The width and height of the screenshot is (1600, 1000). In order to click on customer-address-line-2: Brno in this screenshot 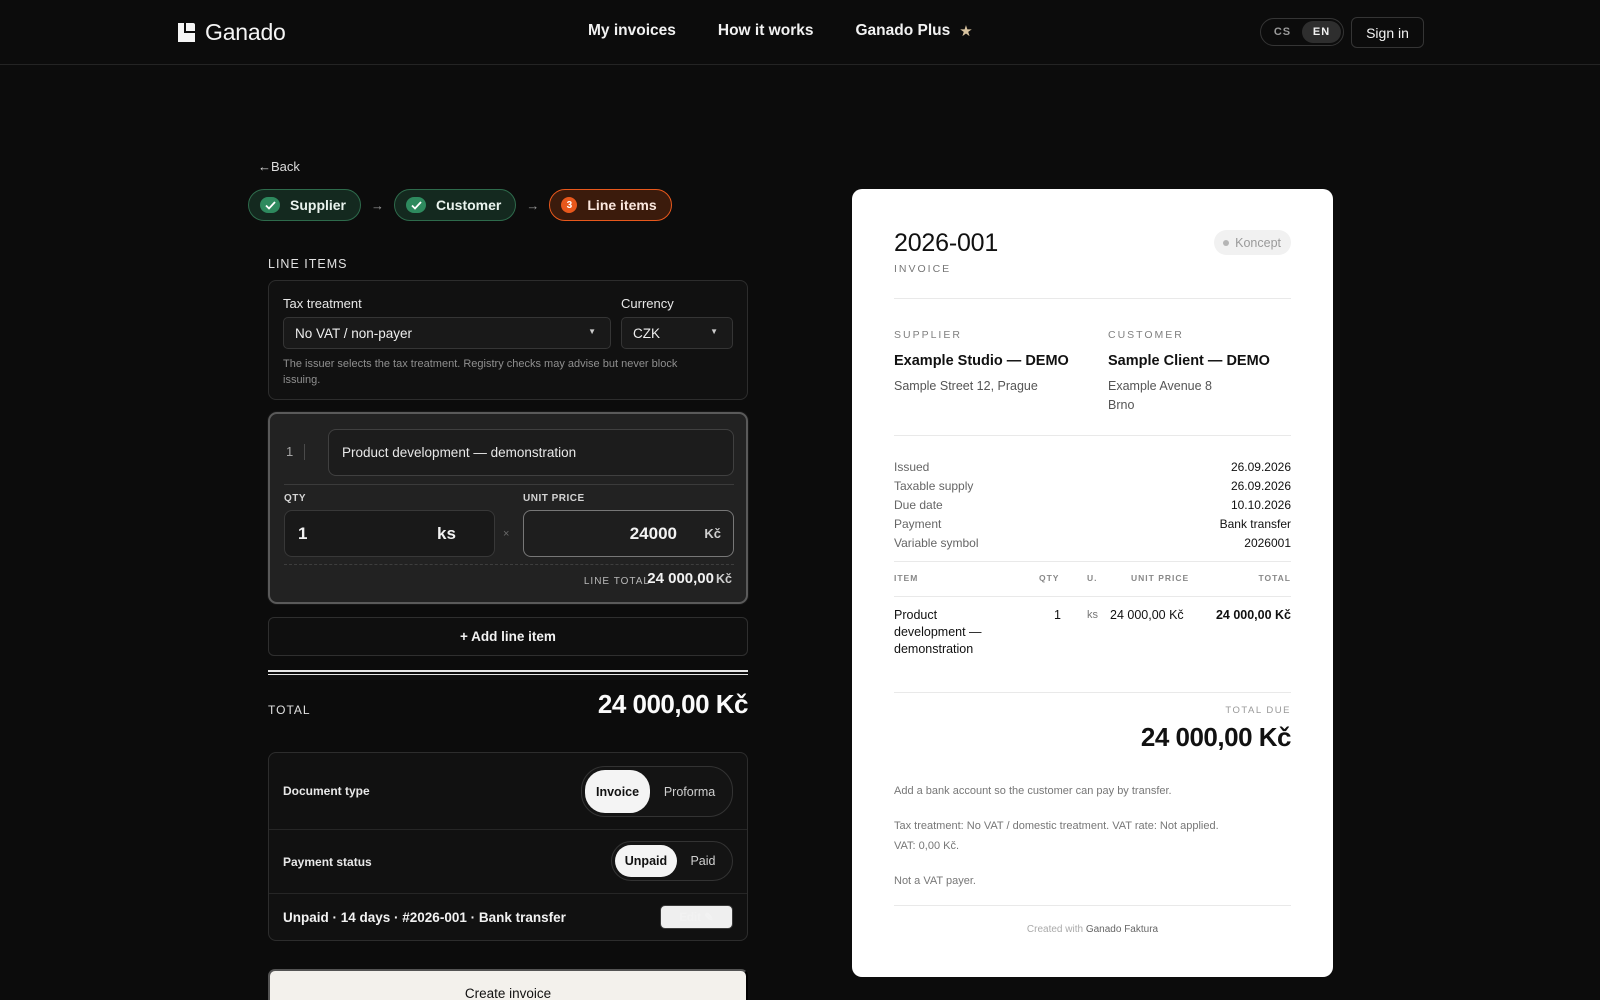, I will do `click(1121, 405)`.